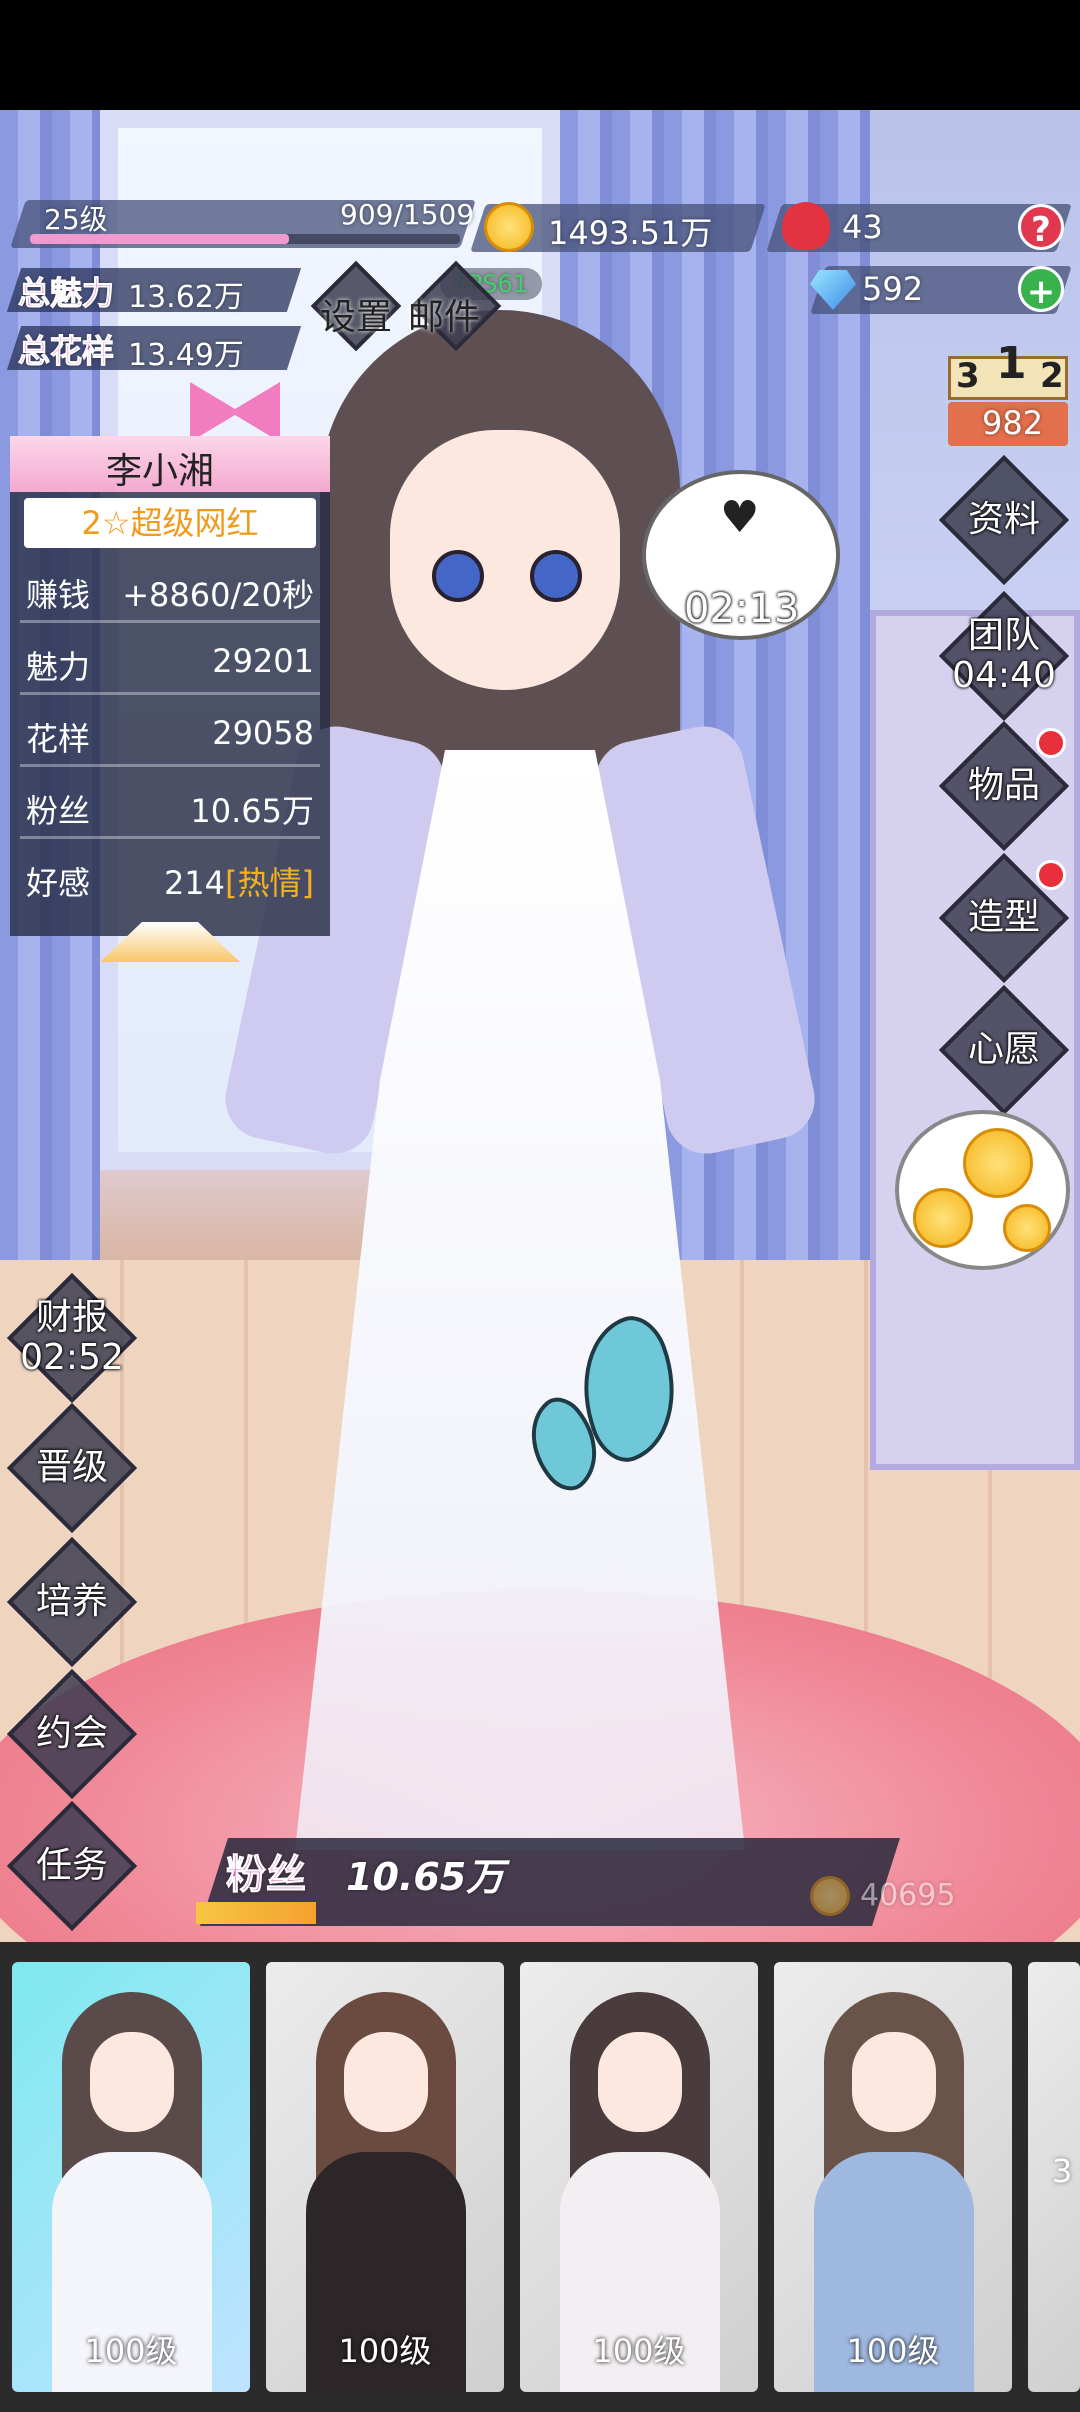 The image size is (1080, 2412). Describe the element at coordinates (263, 661) in the screenshot. I see `stat-value: 29201` at that location.